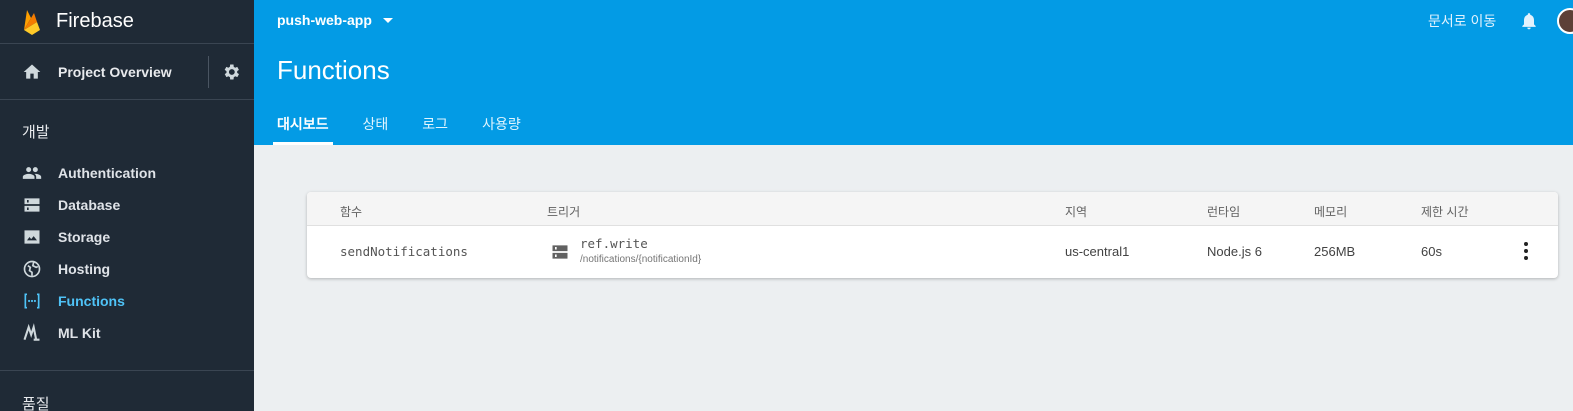  Describe the element at coordinates (36, 403) in the screenshot. I see `section-quality: 품질` at that location.